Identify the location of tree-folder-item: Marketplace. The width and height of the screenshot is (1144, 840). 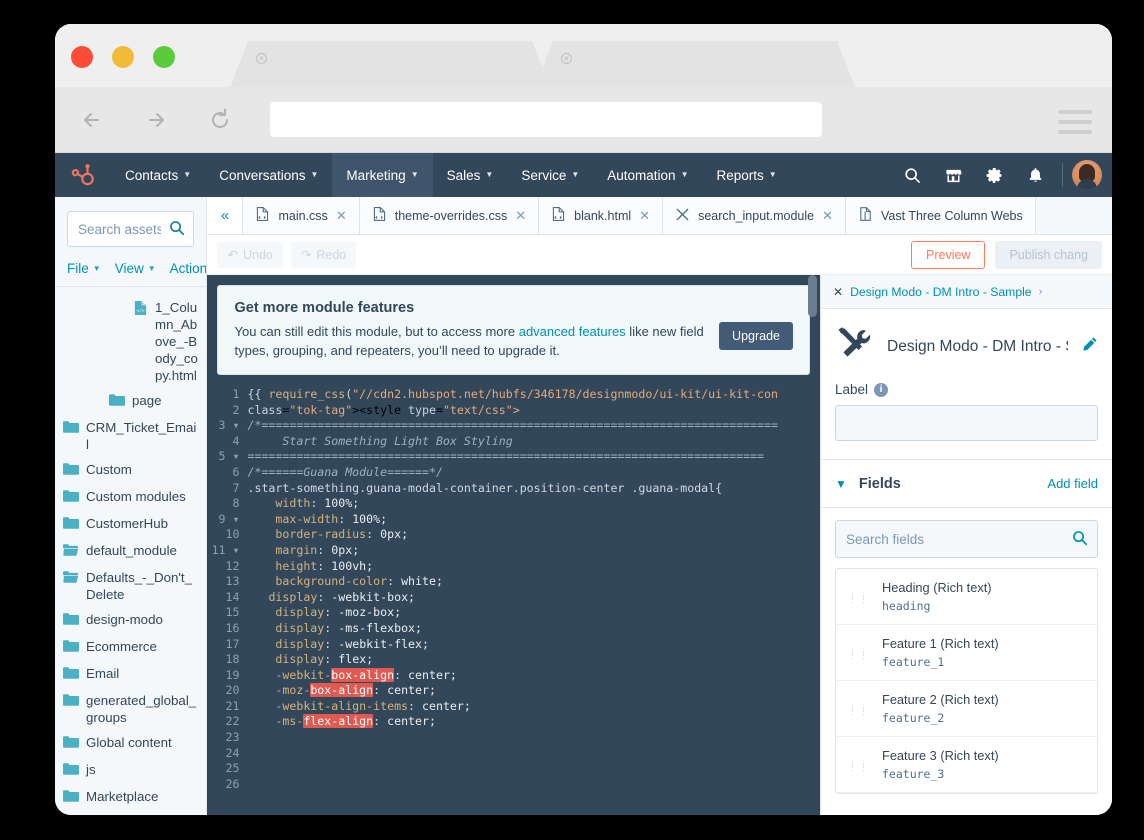
(130, 797).